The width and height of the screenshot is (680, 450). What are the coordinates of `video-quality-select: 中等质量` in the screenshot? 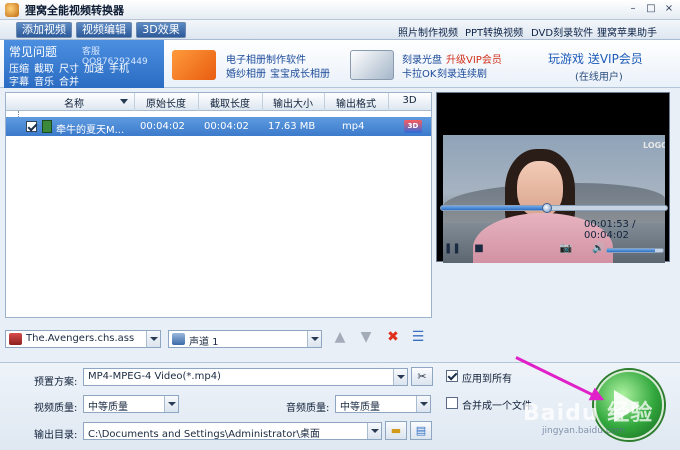 It's located at (131, 404).